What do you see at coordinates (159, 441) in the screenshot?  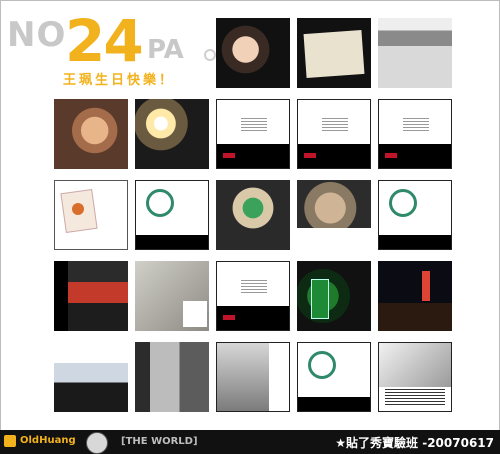 I see `world-label: [THE WORLD]` at bounding box center [159, 441].